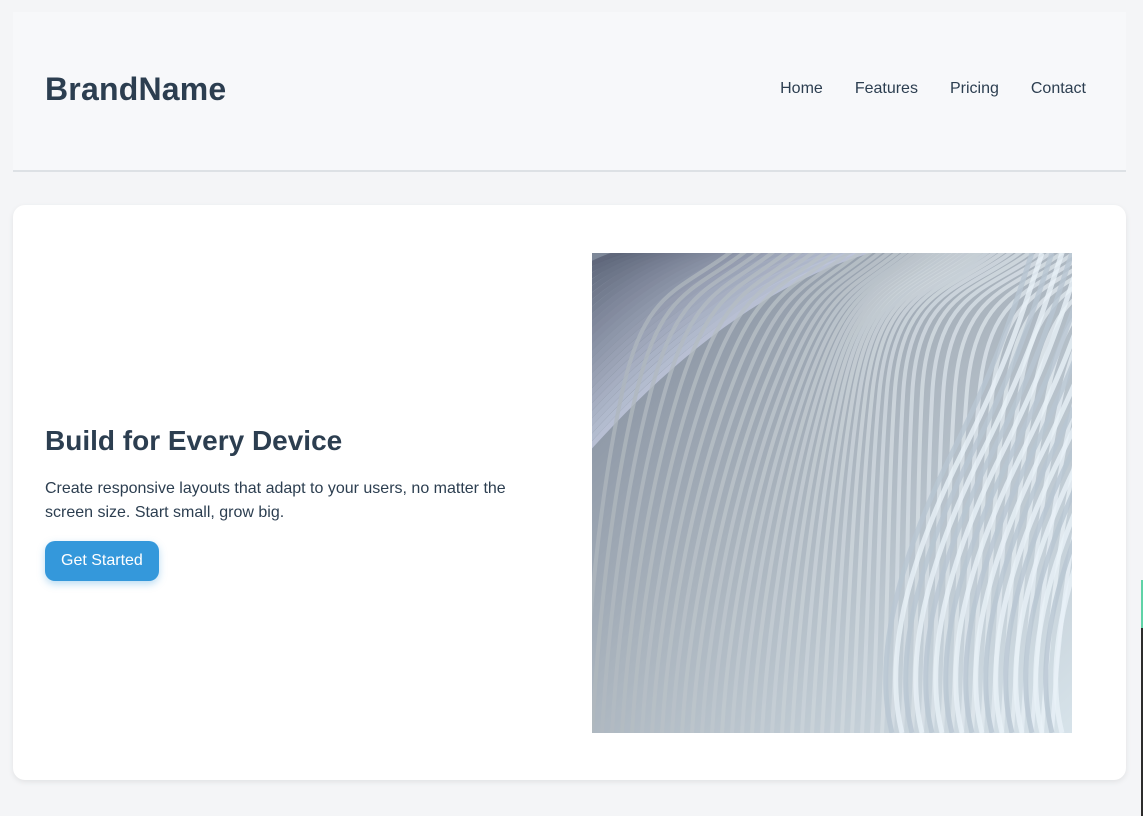 This screenshot has height=816, width=1143. What do you see at coordinates (194, 440) in the screenshot?
I see `hero-title: Build for Every Device` at bounding box center [194, 440].